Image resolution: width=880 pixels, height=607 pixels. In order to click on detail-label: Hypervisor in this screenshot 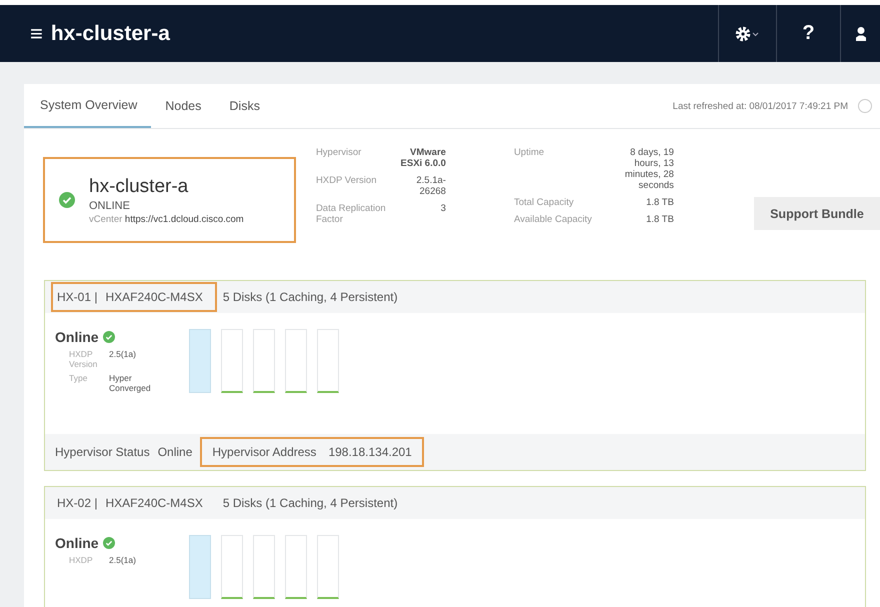, I will do `click(339, 153)`.